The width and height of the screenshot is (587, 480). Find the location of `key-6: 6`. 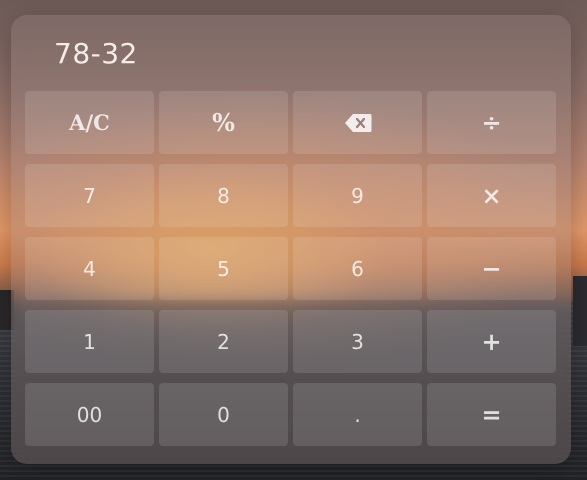

key-6: 6 is located at coordinates (357, 268).